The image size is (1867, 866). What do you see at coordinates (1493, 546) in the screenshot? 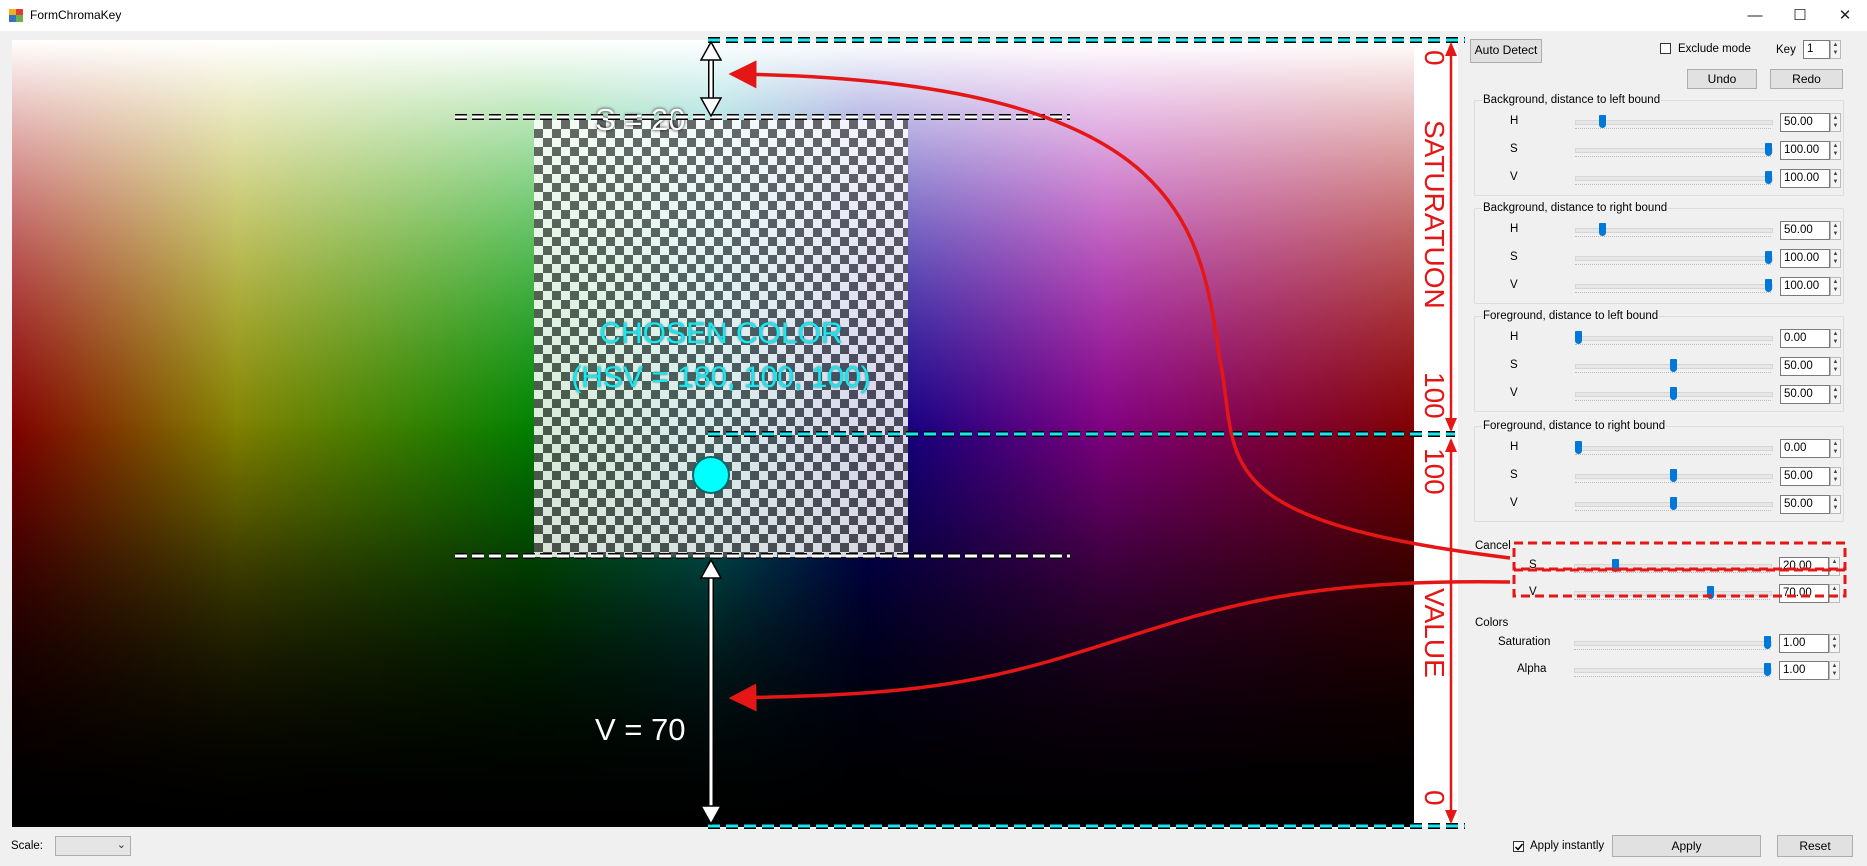
I see `cancel-group-title: Cancel` at bounding box center [1493, 546].